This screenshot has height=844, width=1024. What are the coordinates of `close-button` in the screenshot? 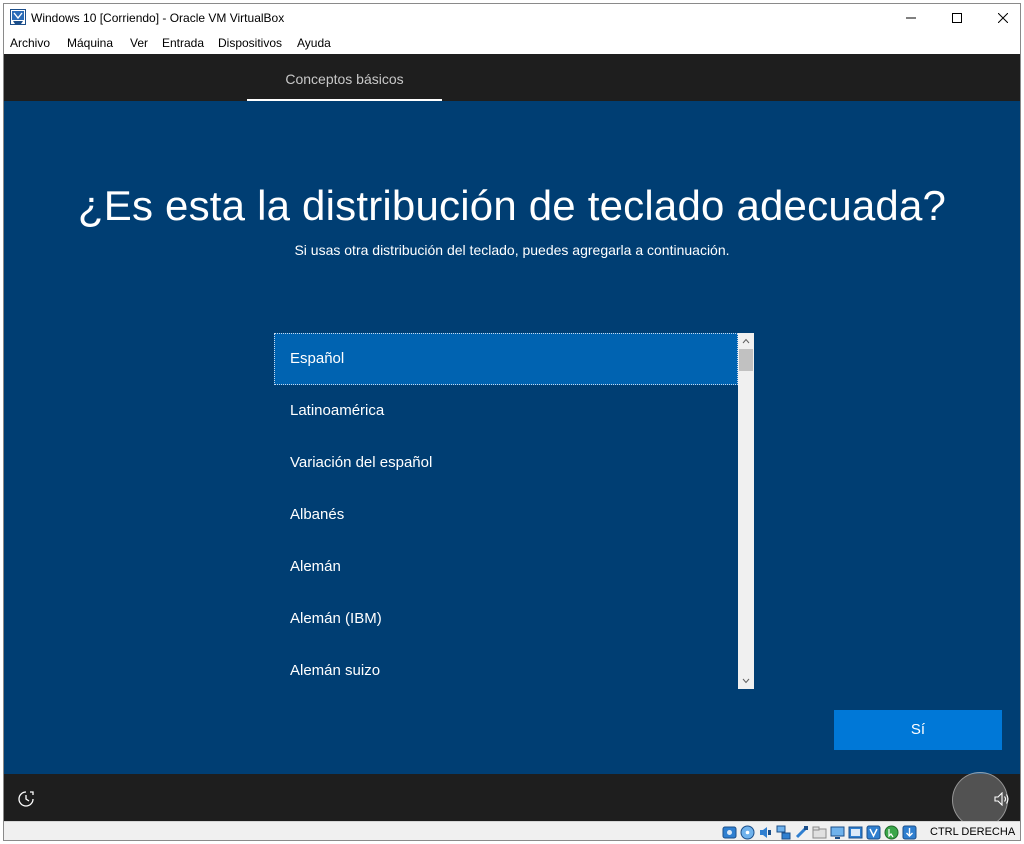 It's located at (1000, 18).